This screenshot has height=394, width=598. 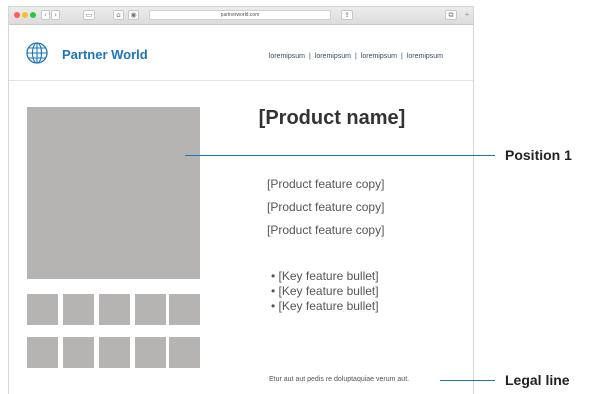 I want to click on privacy-icon: ◉, so click(x=133, y=15).